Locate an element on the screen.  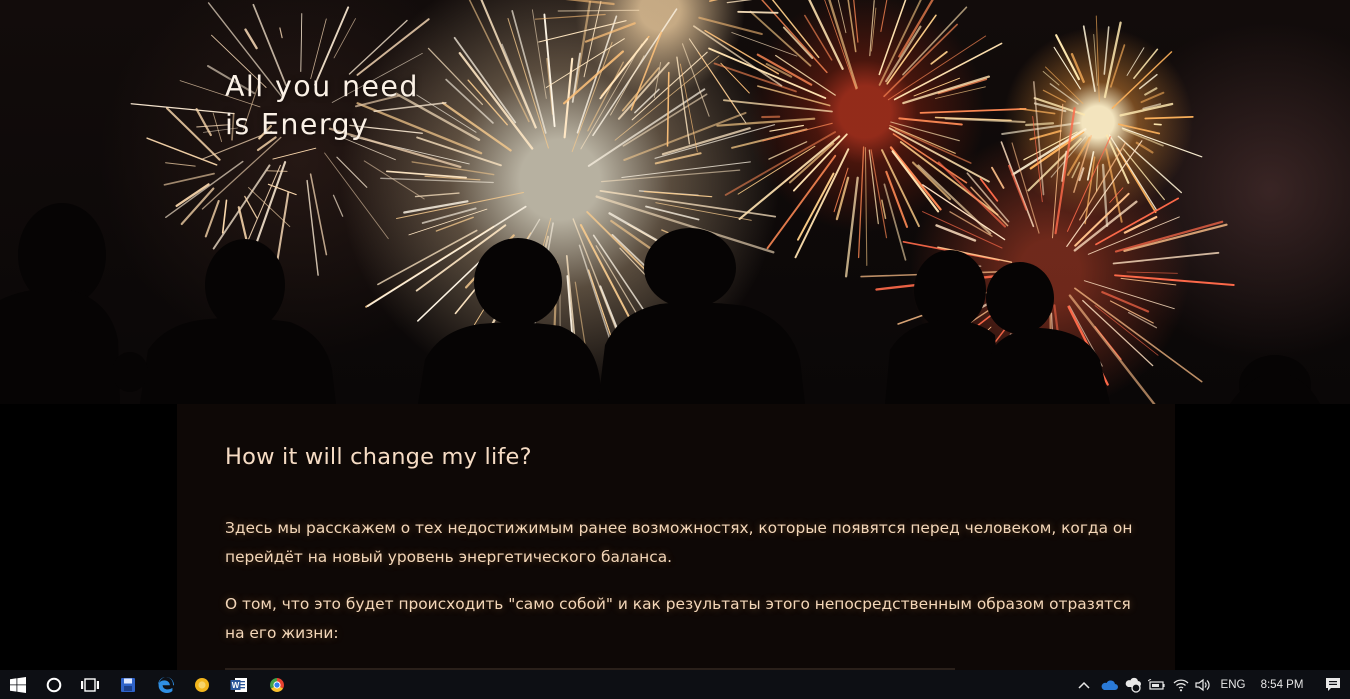
word-icon: W is located at coordinates (239, 684).